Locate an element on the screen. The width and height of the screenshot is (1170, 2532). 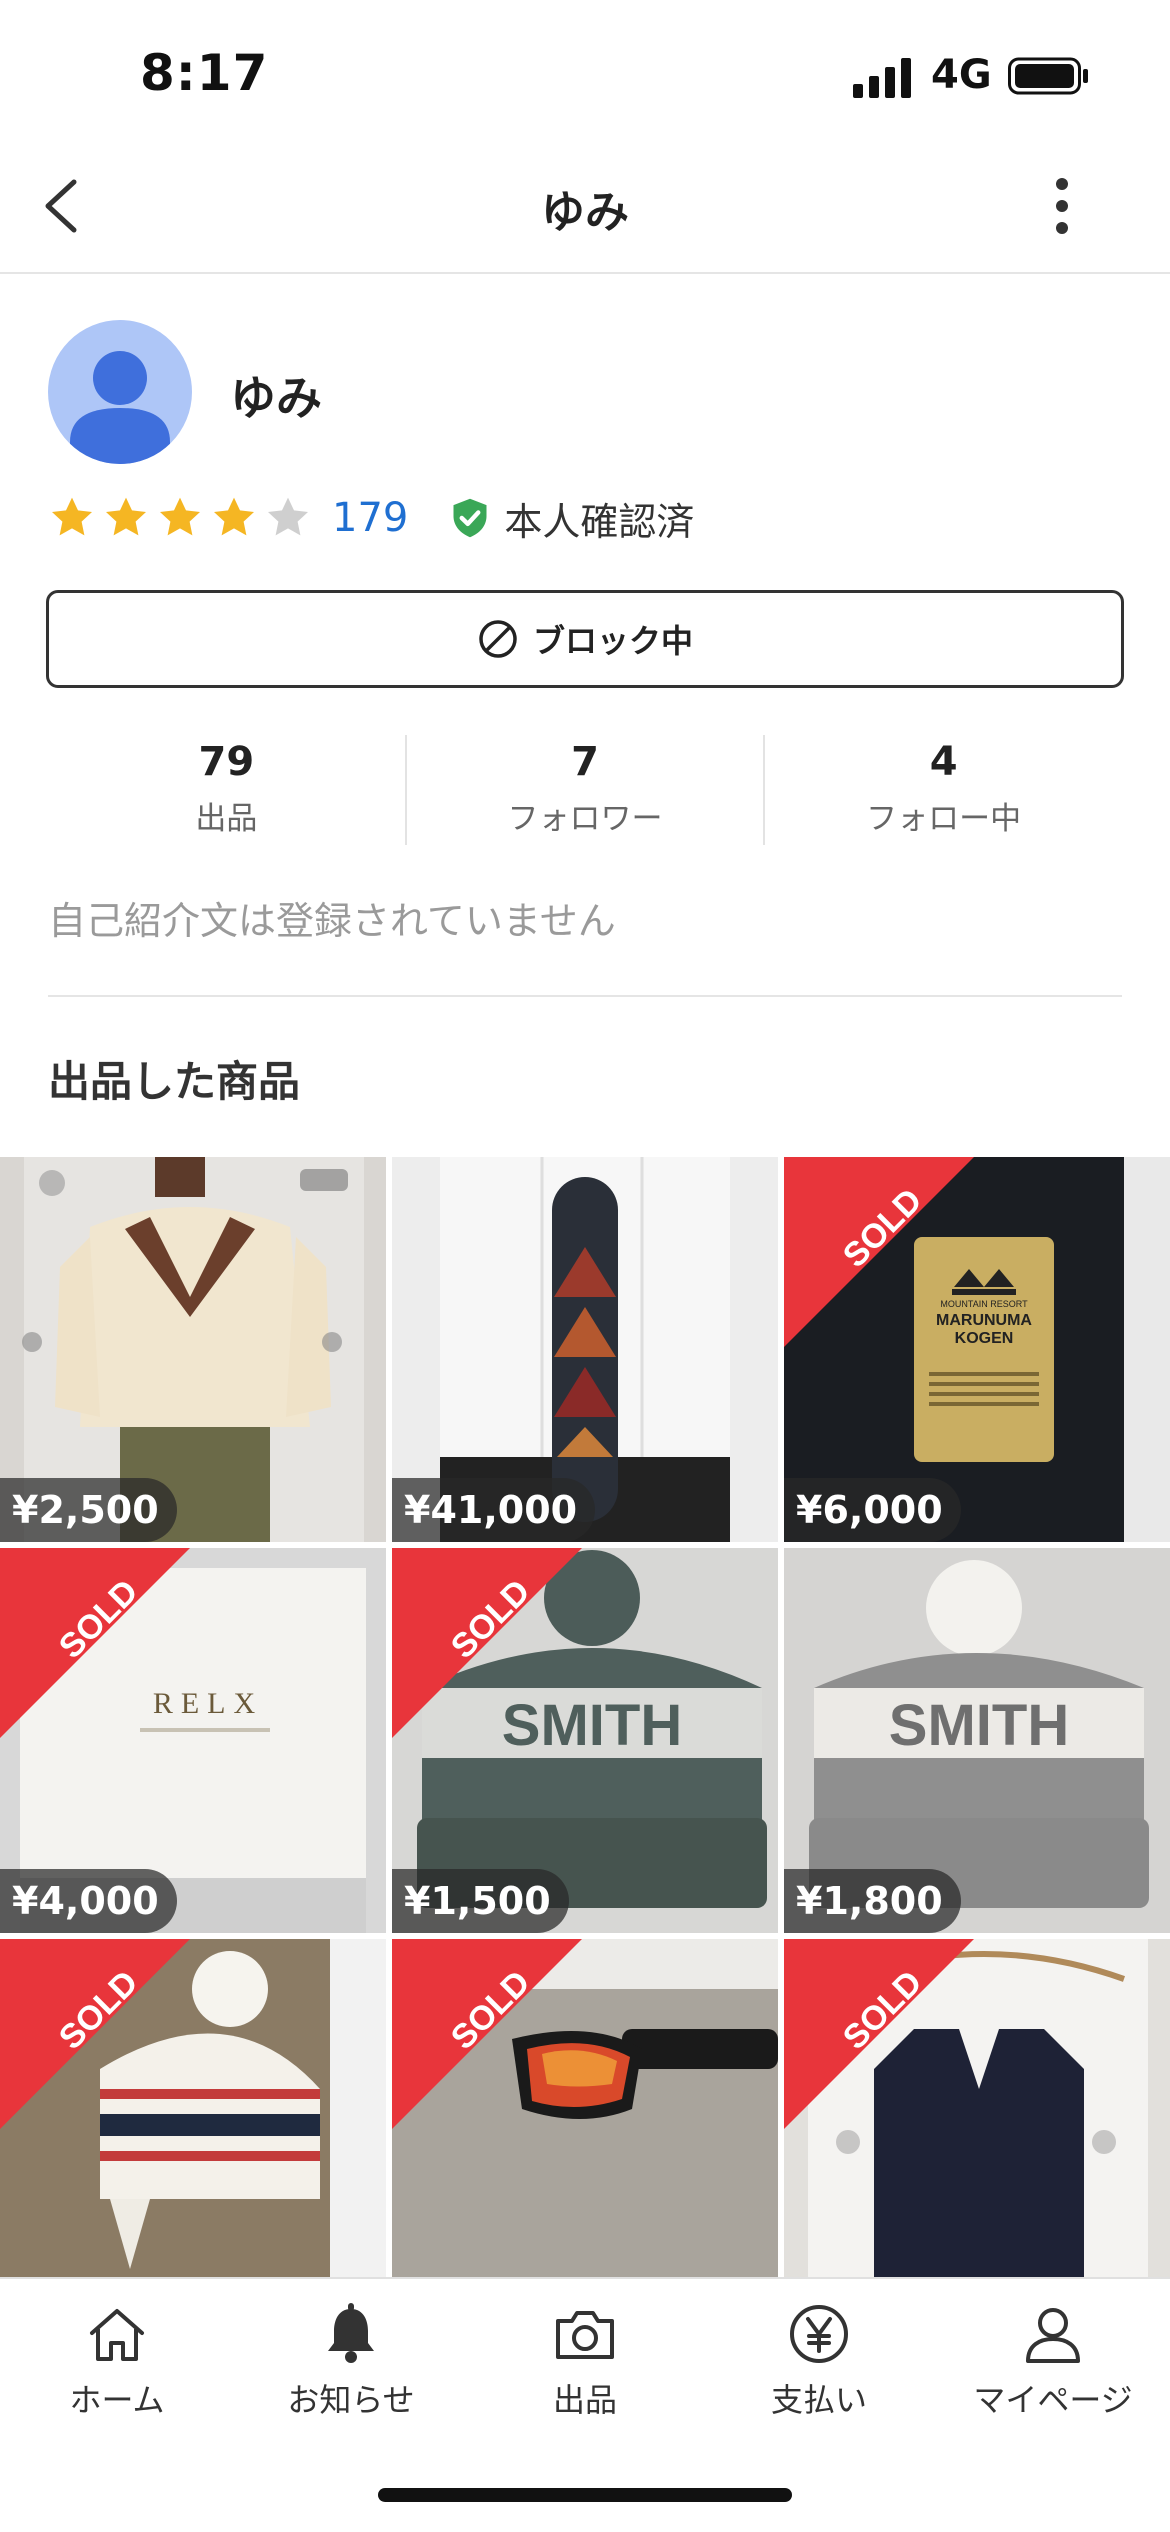
item-tile: SMITH ¥1,800 is located at coordinates (977, 1740).